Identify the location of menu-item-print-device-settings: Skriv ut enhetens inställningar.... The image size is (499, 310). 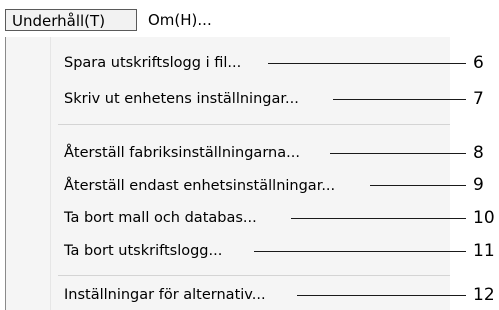
(181, 99).